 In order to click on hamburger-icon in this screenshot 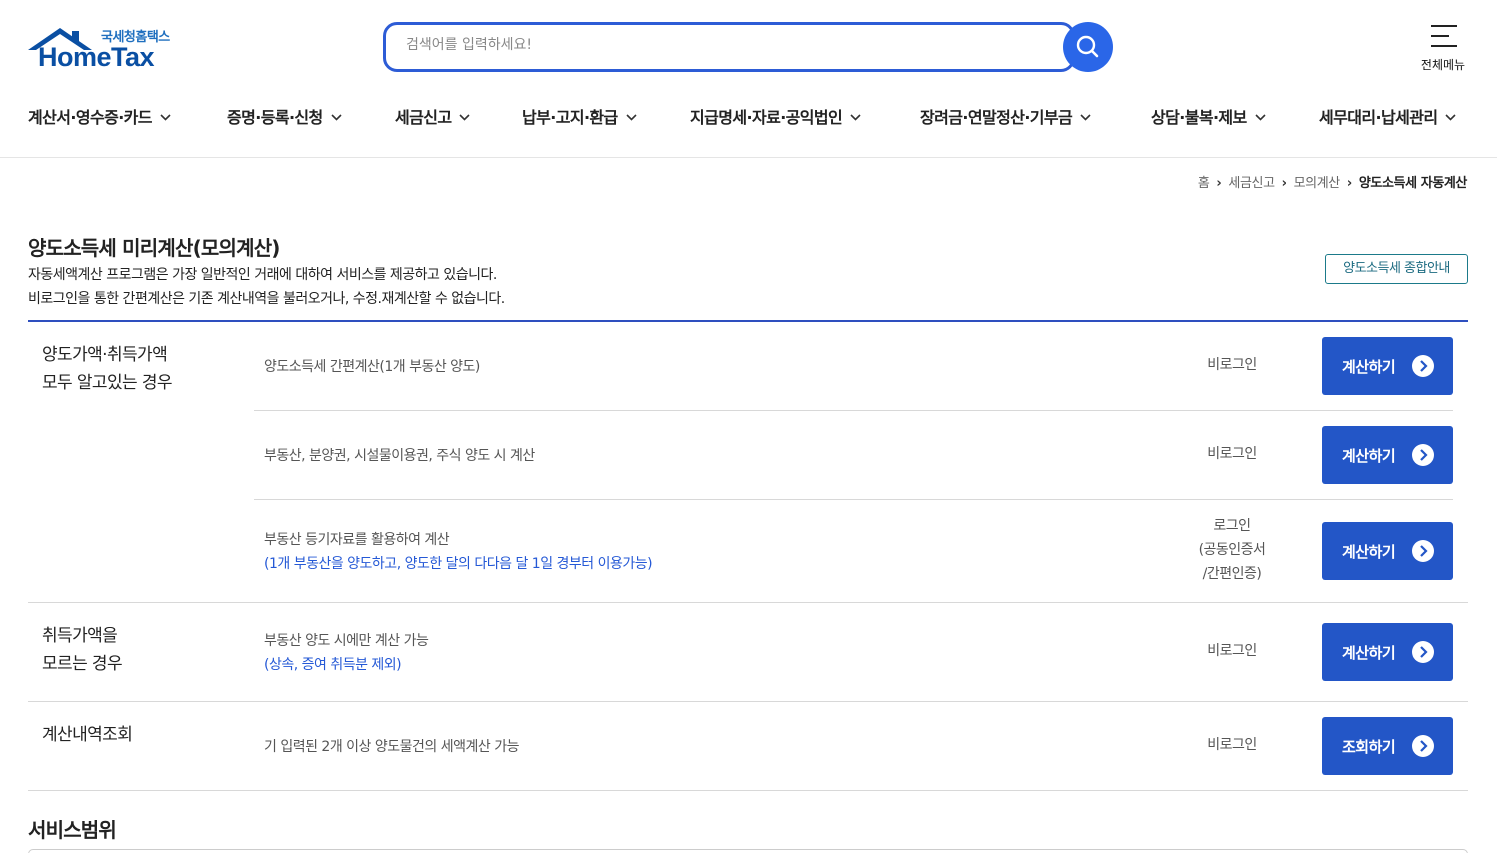, I will do `click(1444, 36)`.